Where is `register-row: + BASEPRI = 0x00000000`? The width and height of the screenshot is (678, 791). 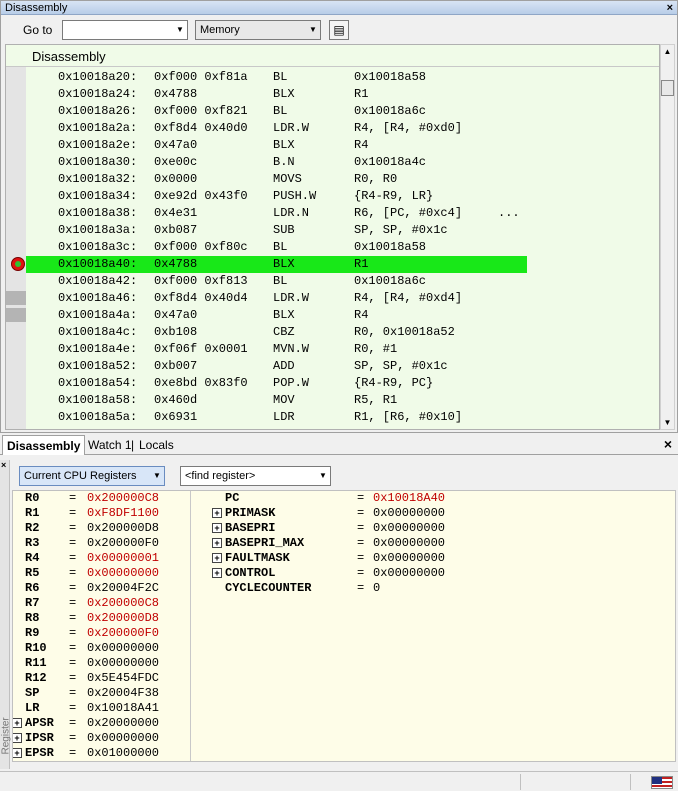
register-row: + BASEPRI = 0x00000000 is located at coordinates (382, 528).